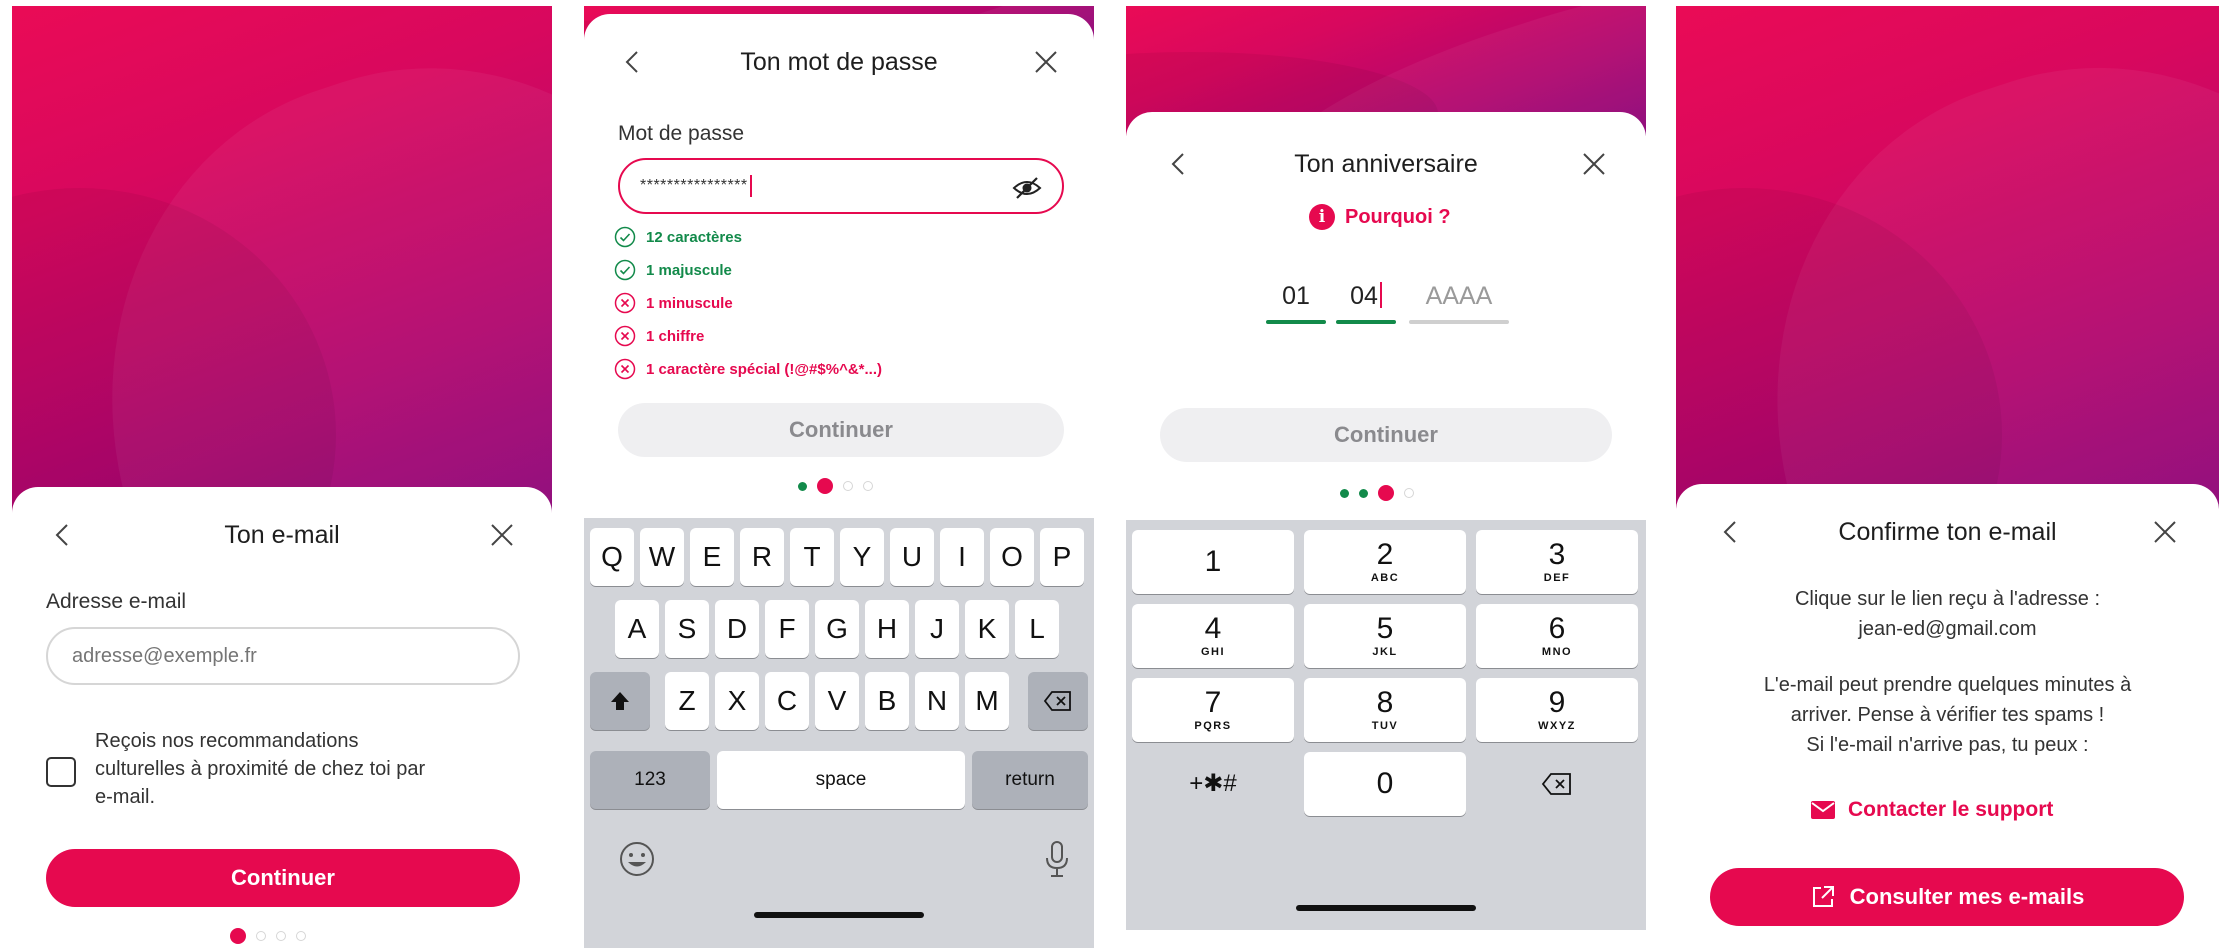 The width and height of the screenshot is (2219, 948). What do you see at coordinates (937, 701) in the screenshot?
I see `key-n: N` at bounding box center [937, 701].